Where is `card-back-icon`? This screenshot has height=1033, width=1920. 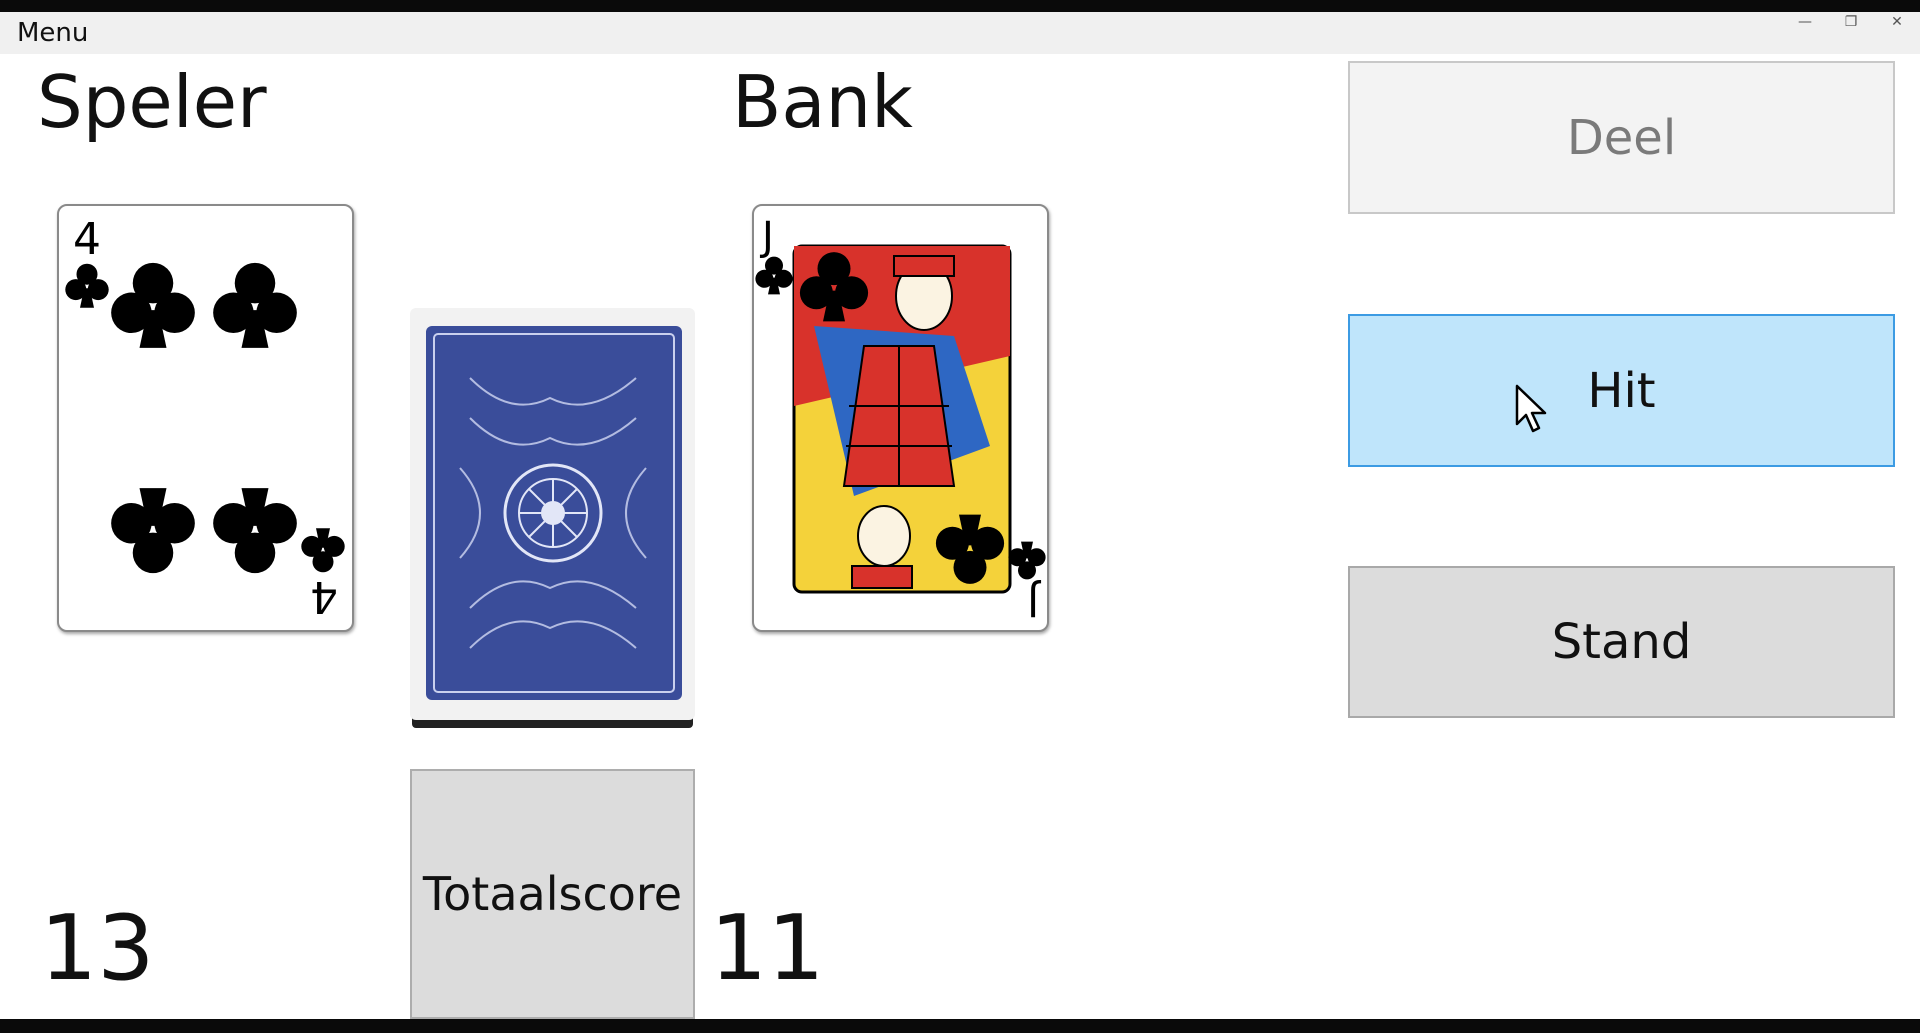 card-back-icon is located at coordinates (554, 513).